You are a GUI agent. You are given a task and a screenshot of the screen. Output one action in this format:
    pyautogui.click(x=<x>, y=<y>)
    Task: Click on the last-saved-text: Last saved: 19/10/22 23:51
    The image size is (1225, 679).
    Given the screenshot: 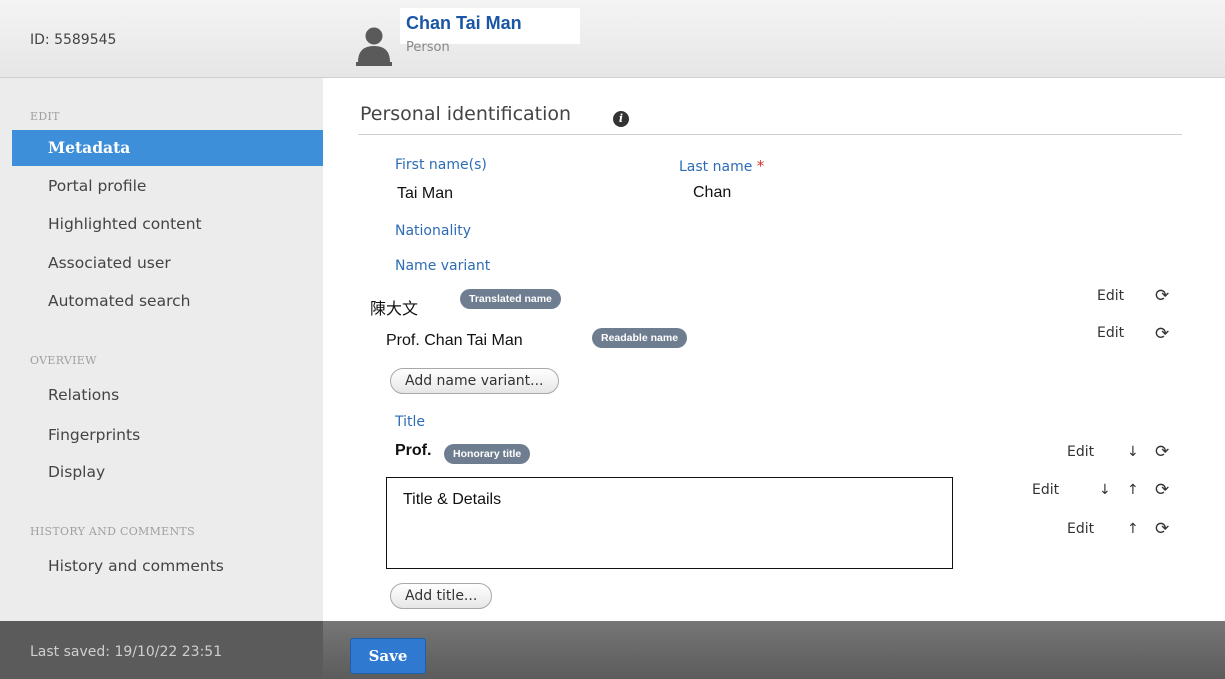 What is the action you would take?
    pyautogui.click(x=126, y=652)
    